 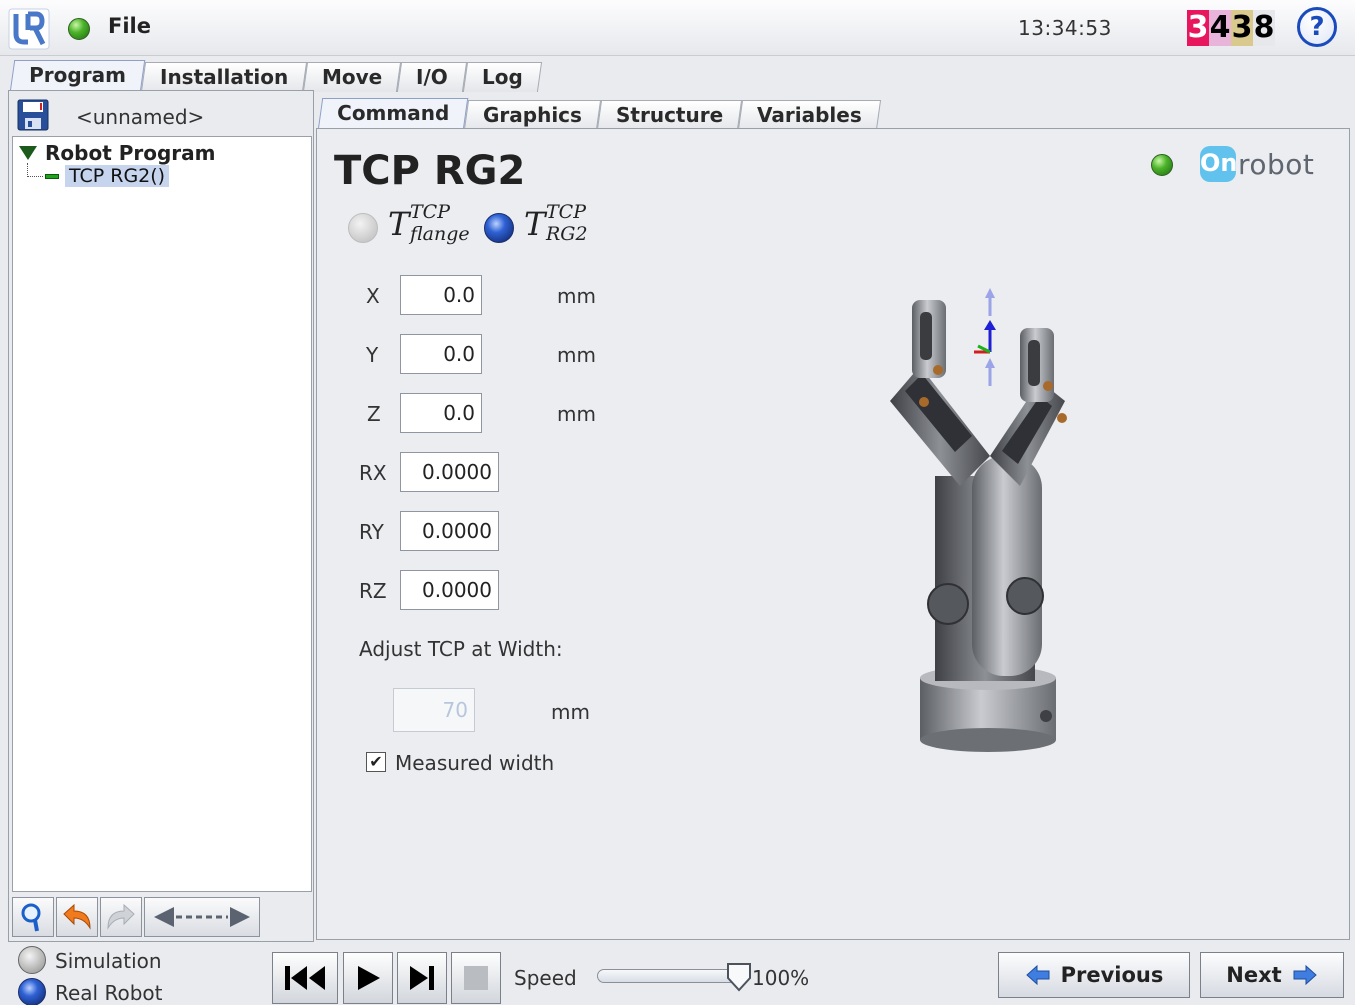 What do you see at coordinates (570, 712) in the screenshot?
I see `width-unit: mm` at bounding box center [570, 712].